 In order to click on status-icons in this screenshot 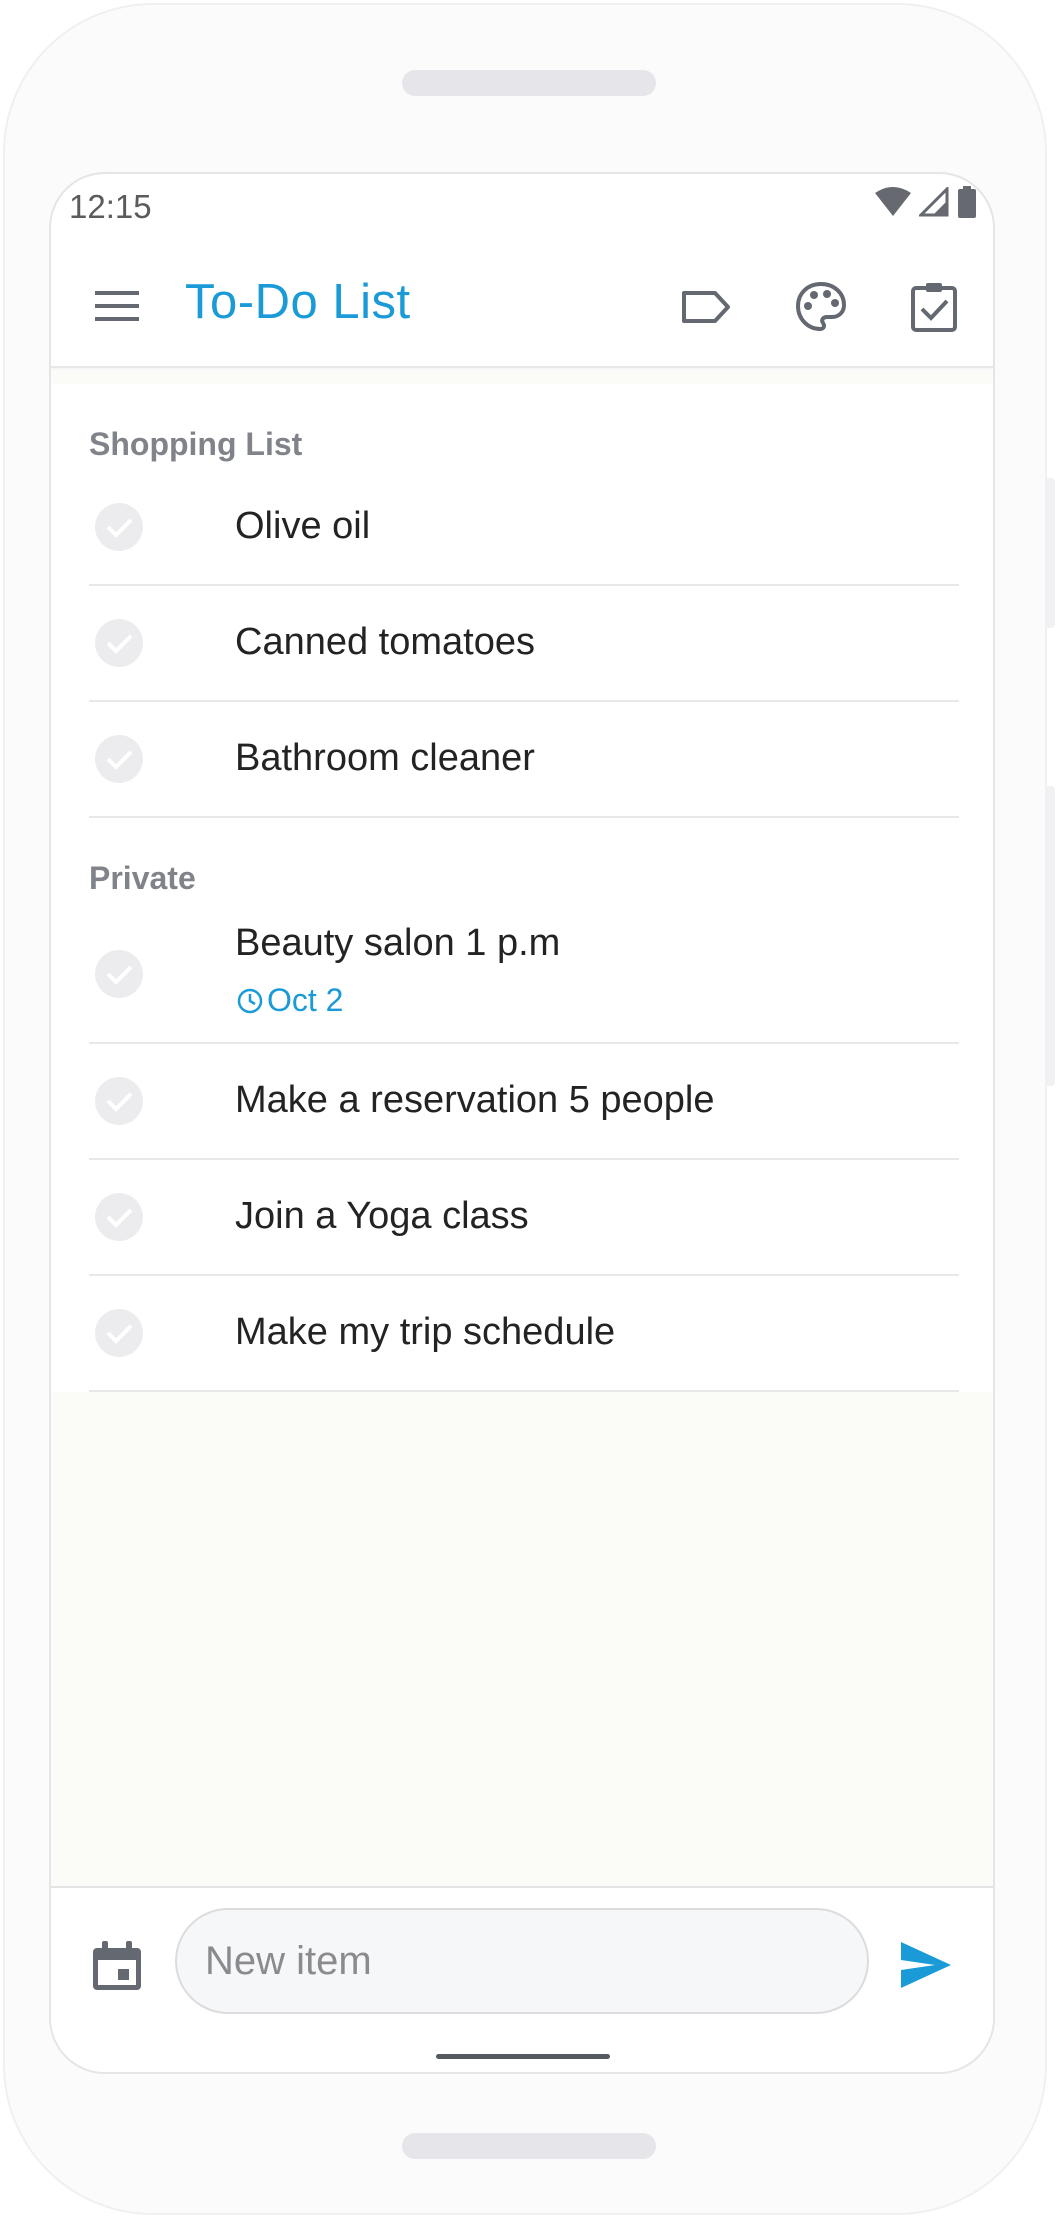, I will do `click(926, 202)`.